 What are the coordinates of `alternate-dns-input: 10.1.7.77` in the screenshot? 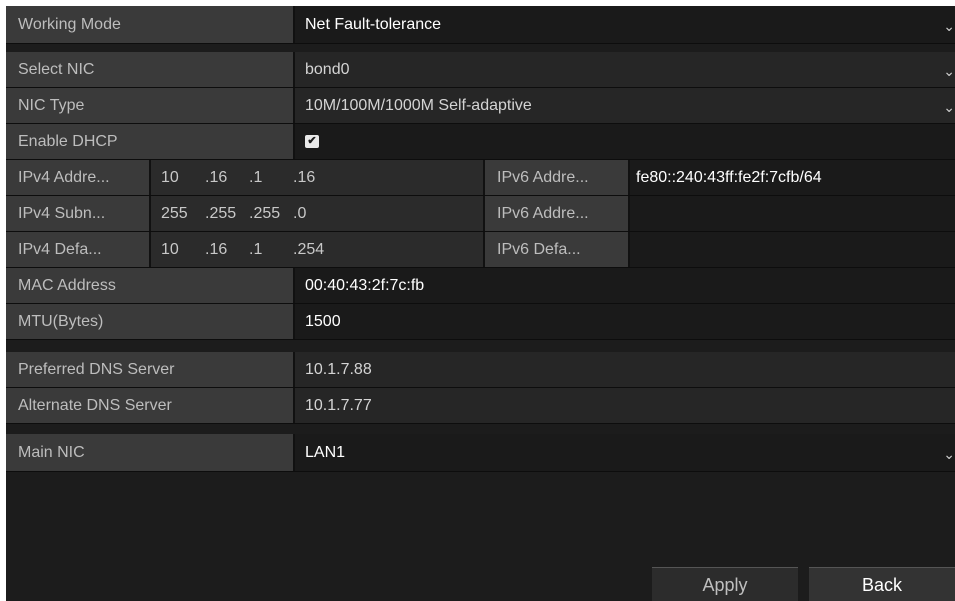 It's located at (625, 405).